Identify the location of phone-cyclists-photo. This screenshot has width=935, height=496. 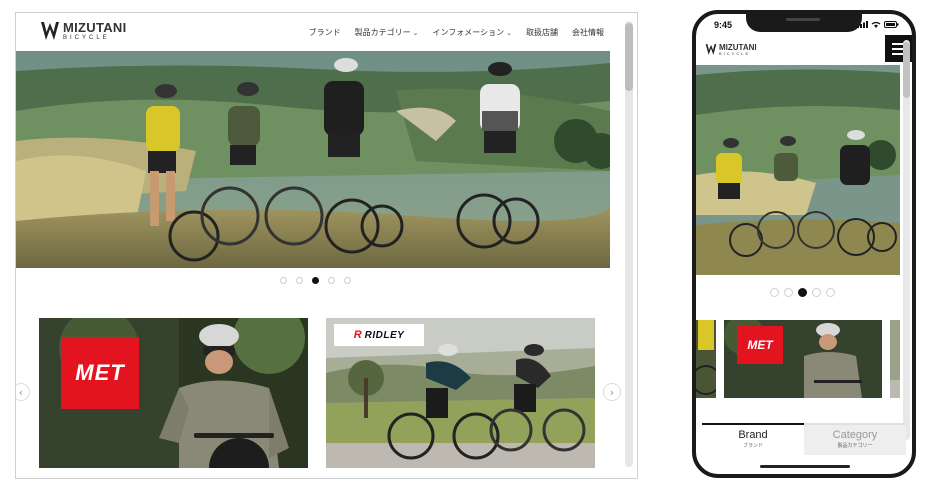
(798, 170).